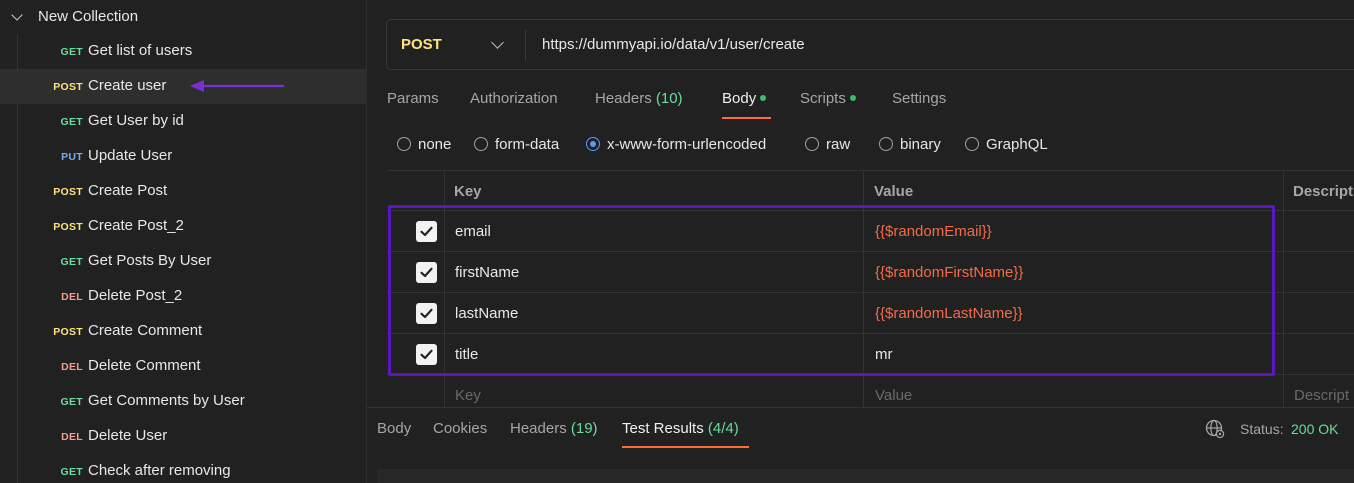  Describe the element at coordinates (183, 17) in the screenshot. I see `collection-header: New Collection` at that location.